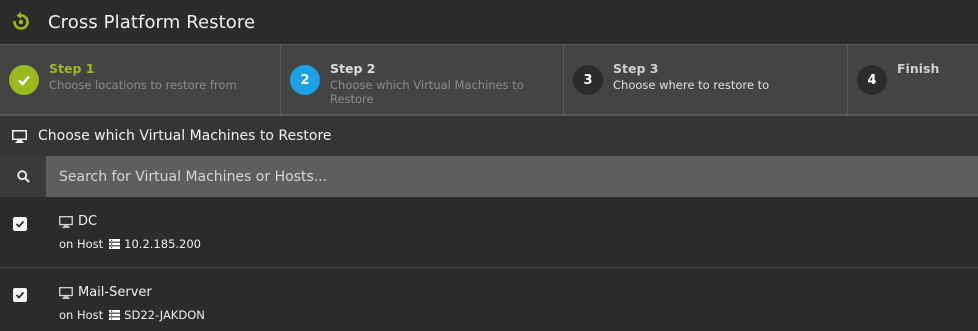 The image size is (978, 331). I want to click on title-bar: Cross Platform Restore, so click(489, 22).